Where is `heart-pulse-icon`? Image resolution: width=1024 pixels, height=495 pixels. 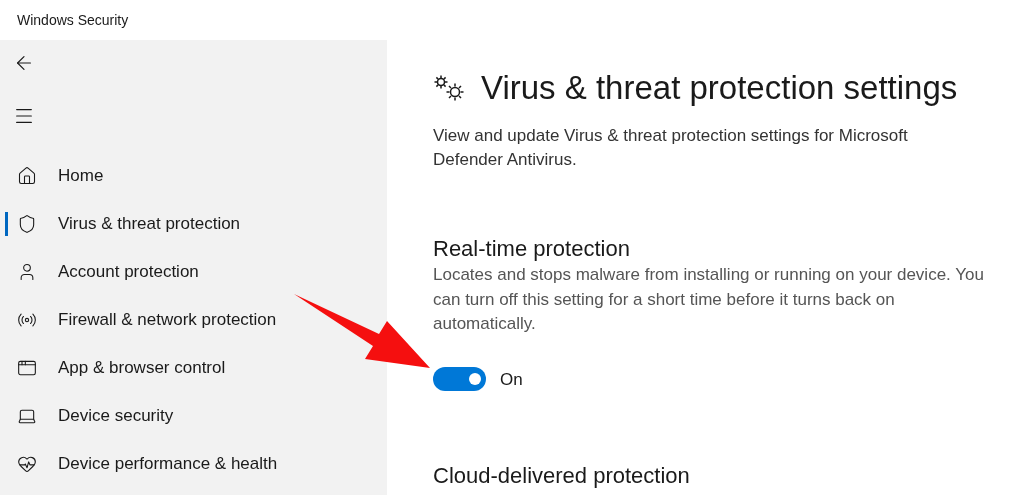 heart-pulse-icon is located at coordinates (27, 464).